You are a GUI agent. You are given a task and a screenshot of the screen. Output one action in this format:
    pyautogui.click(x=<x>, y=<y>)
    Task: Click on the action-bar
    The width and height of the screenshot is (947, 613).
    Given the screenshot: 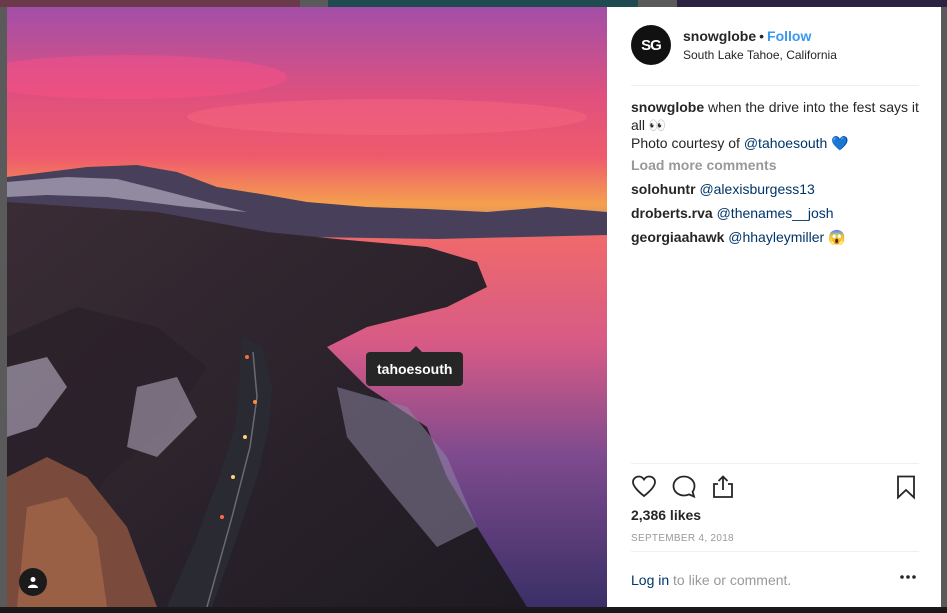 What is the action you would take?
    pyautogui.click(x=775, y=483)
    